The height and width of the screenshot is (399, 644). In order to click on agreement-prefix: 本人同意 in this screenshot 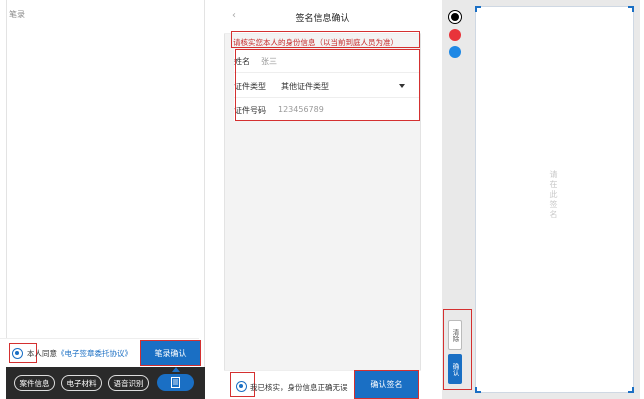, I will do `click(42, 353)`.